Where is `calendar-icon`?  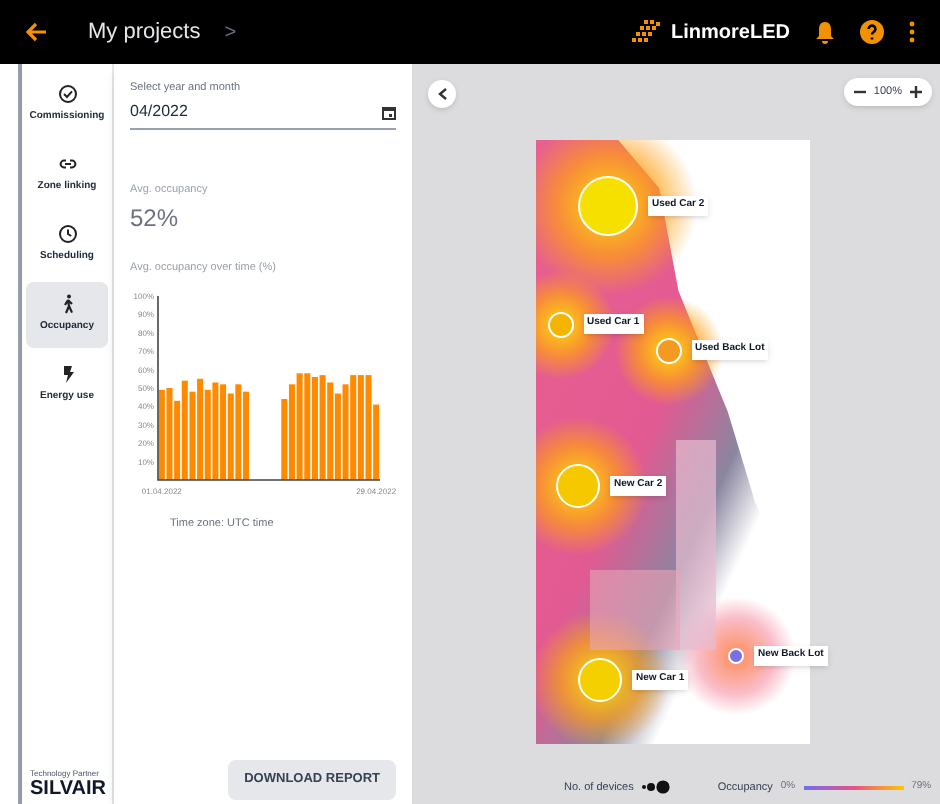 calendar-icon is located at coordinates (389, 112).